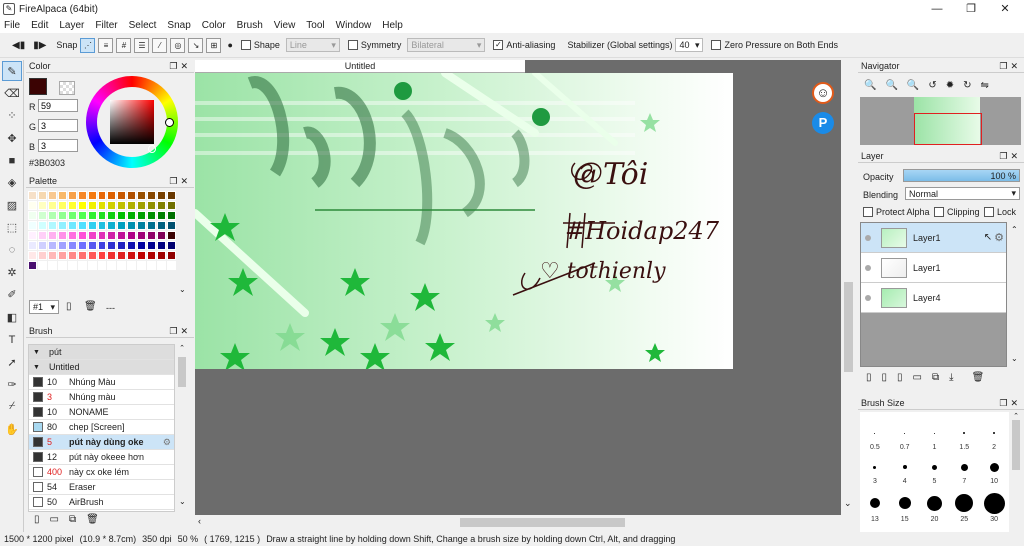  I want to click on hue-wheel, so click(132, 122).